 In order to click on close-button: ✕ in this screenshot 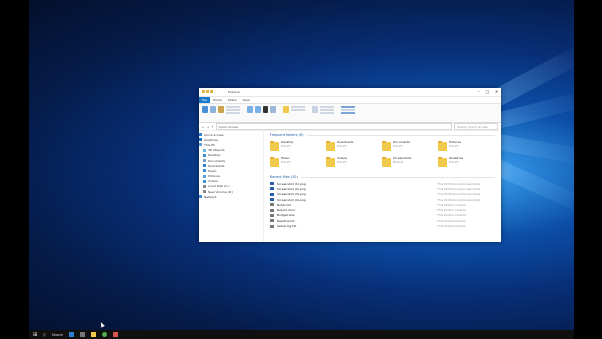, I will do `click(496, 92)`.